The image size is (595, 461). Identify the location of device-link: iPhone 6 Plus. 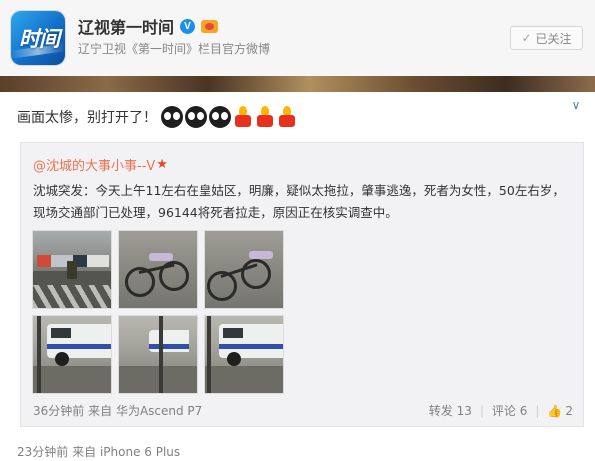
(140, 452).